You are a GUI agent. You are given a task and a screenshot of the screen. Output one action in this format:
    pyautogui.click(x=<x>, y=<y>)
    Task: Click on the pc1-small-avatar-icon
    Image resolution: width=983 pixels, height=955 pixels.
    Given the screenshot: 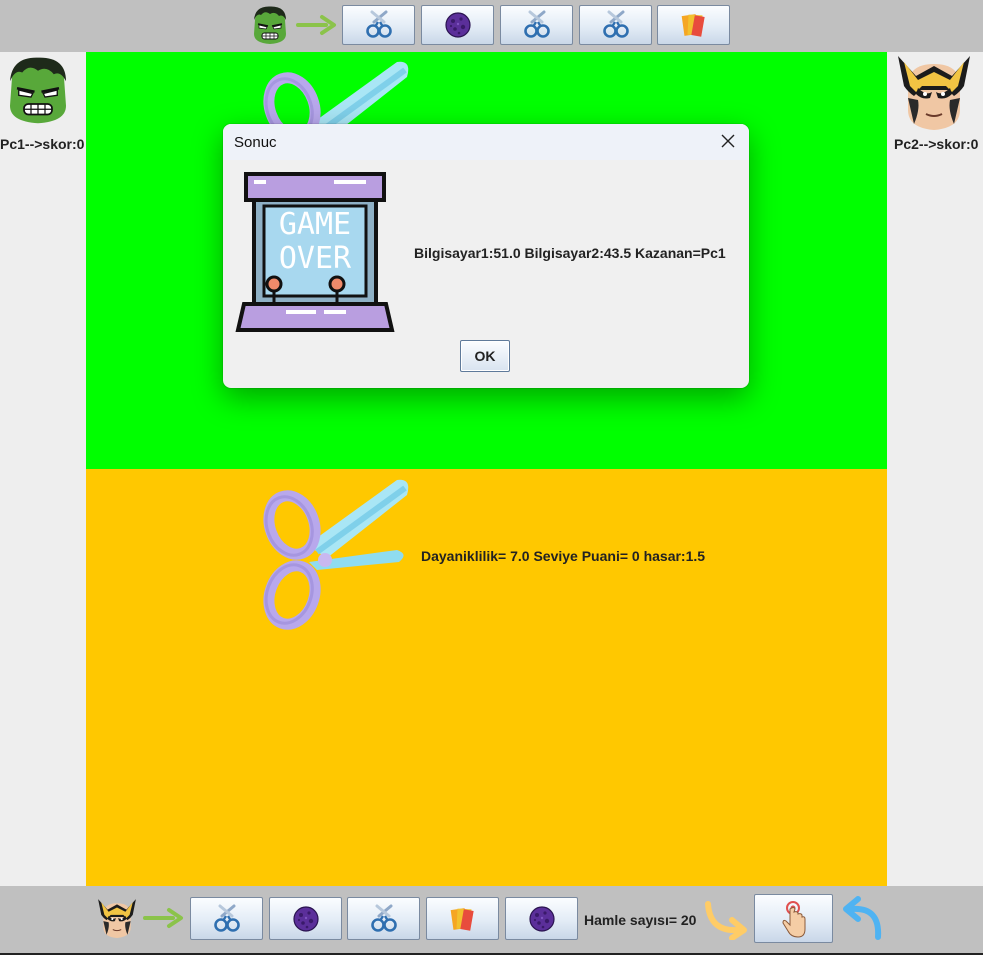 What is the action you would take?
    pyautogui.click(x=270, y=25)
    